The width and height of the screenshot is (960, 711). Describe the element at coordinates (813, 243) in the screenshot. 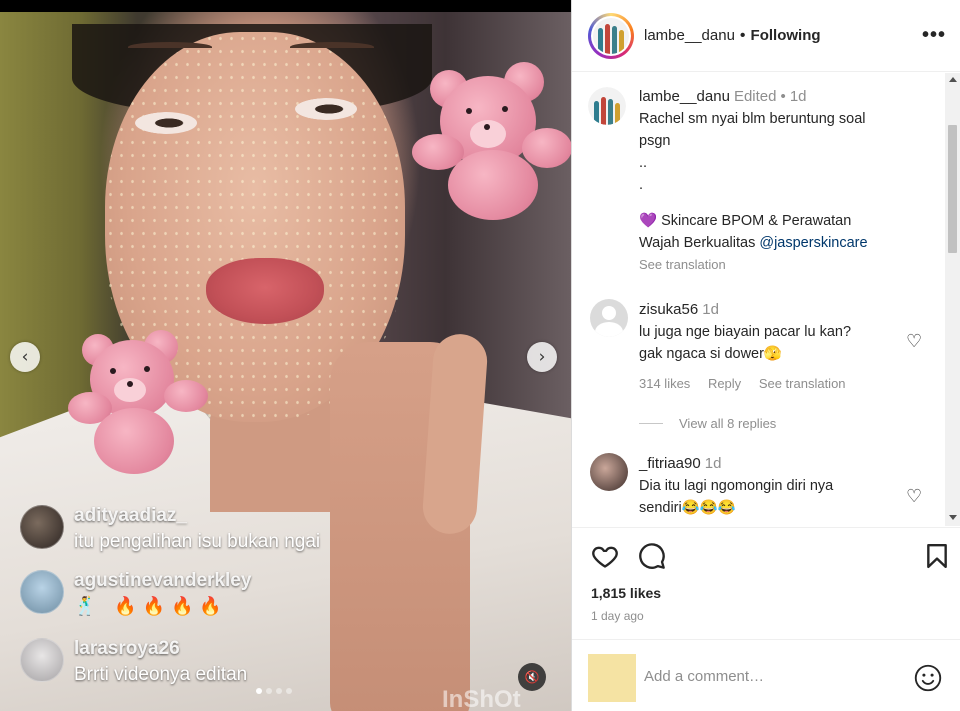

I see `mention-link: @jasperskincare` at that location.